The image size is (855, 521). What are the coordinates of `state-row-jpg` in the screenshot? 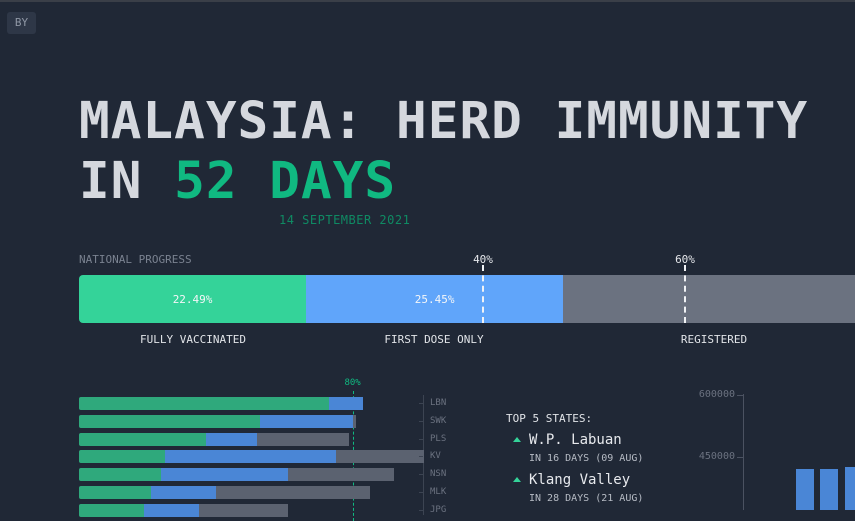 It's located at (183, 510).